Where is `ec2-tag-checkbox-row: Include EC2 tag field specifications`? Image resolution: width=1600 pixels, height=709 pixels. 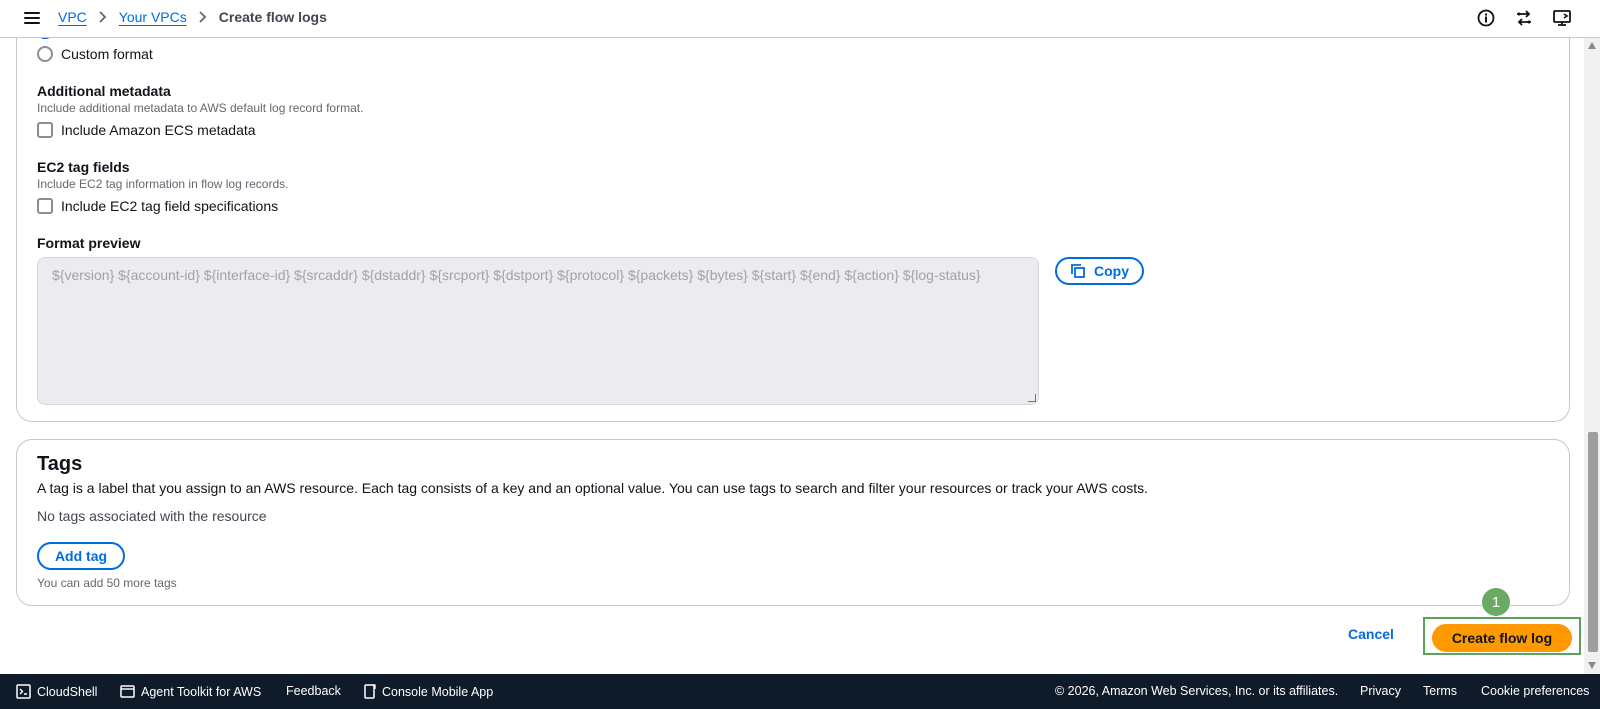
ec2-tag-checkbox-row: Include EC2 tag field specifications is located at coordinates (157, 206).